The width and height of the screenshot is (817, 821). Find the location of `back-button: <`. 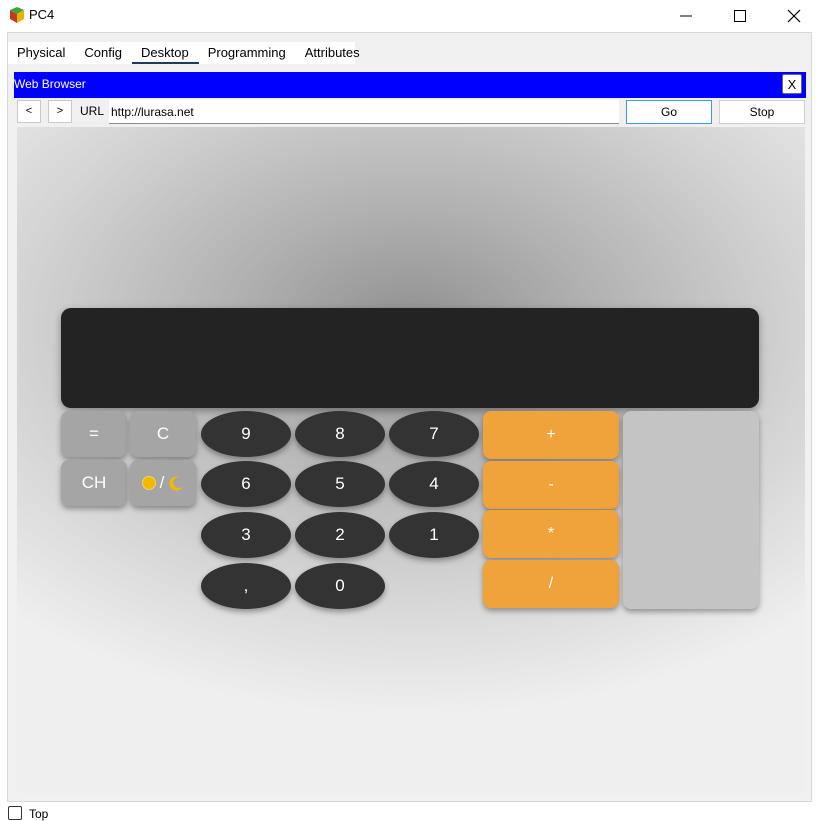

back-button: < is located at coordinates (29, 111).